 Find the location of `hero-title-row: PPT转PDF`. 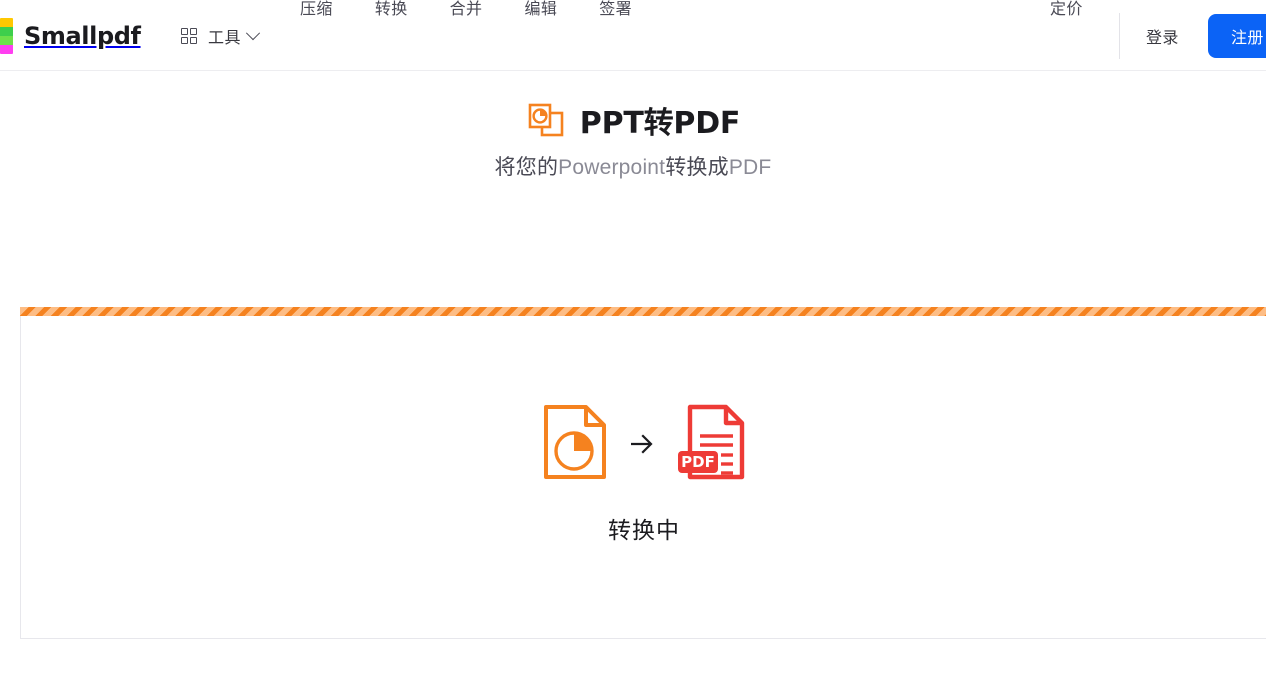

hero-title-row: PPT转PDF is located at coordinates (633, 120).